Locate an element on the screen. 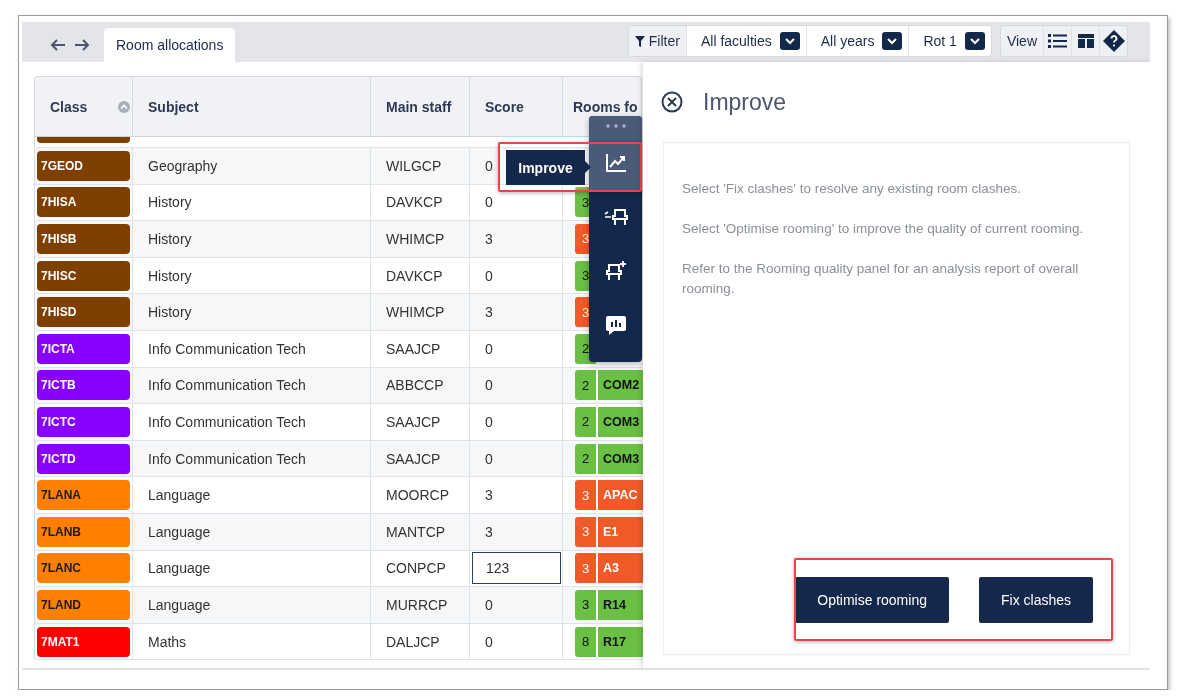 The width and height of the screenshot is (1184, 700). action-button: Optimise rooming is located at coordinates (872, 600).